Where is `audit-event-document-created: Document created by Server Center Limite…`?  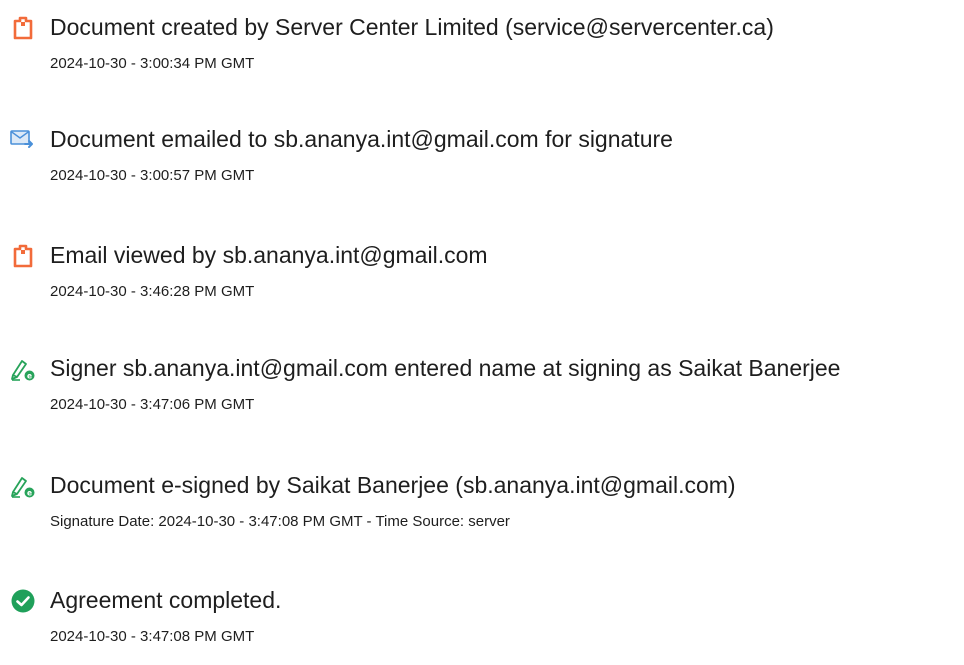
audit-event-document-created: Document created by Server Center Limite… is located at coordinates (482, 52).